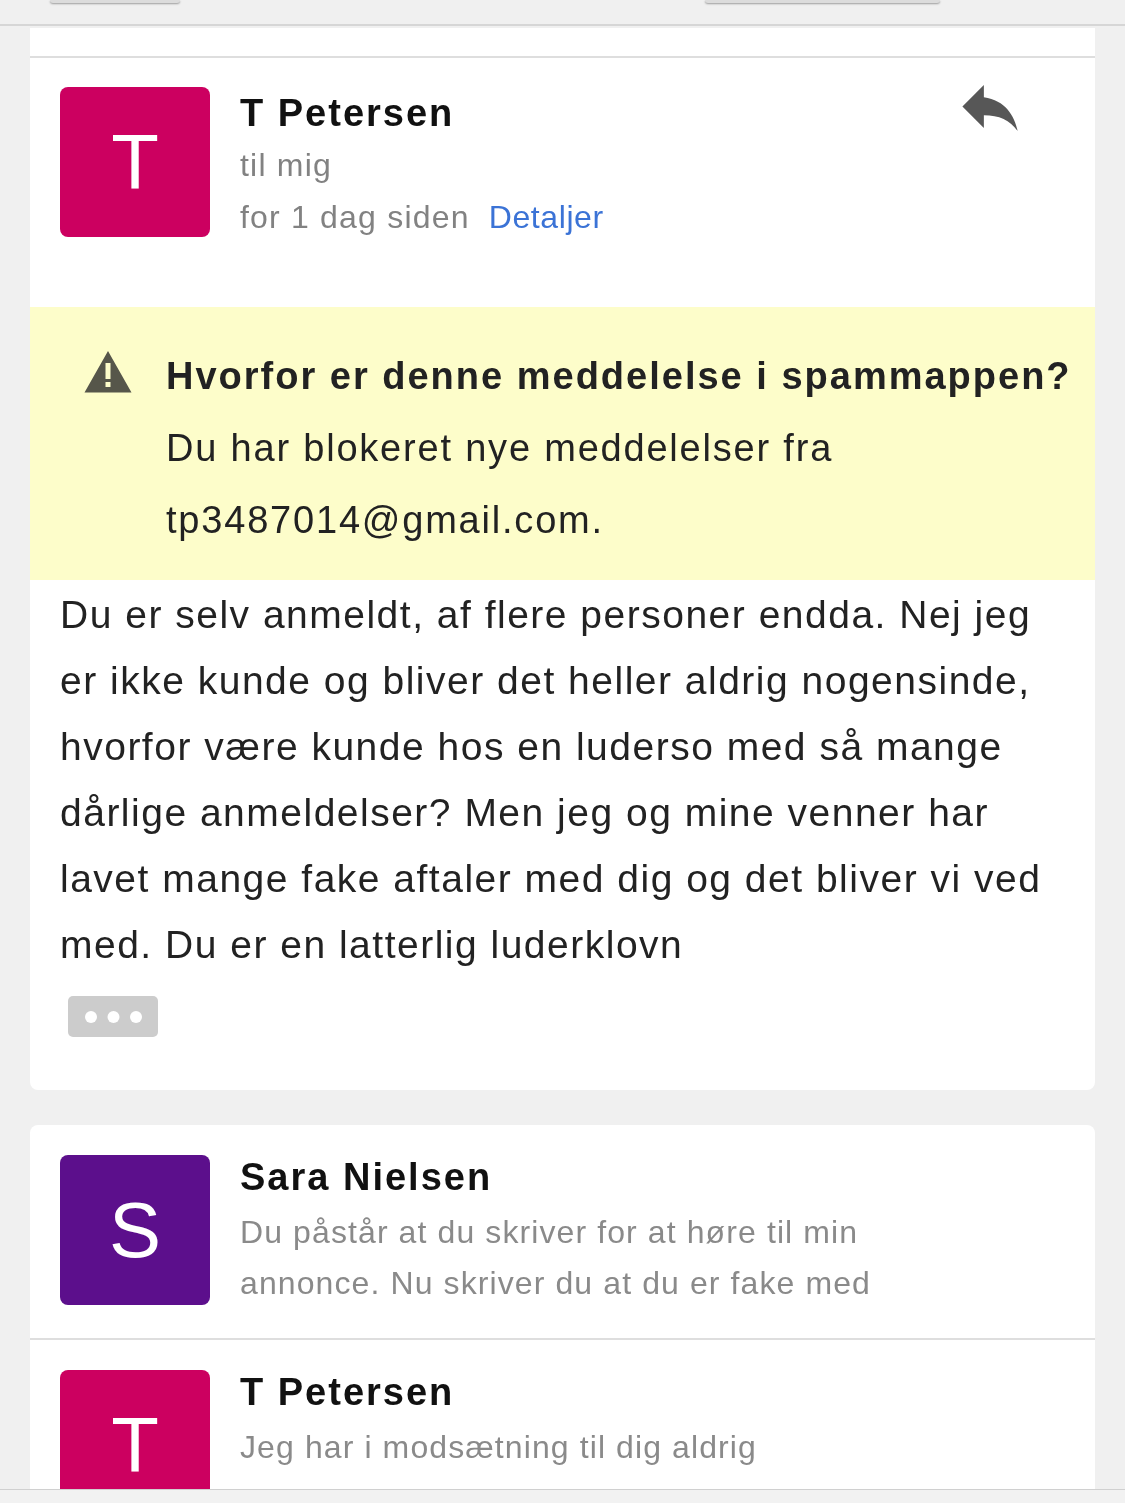 This screenshot has width=1125, height=1503. I want to click on details-link: Detaljer, so click(546, 217).